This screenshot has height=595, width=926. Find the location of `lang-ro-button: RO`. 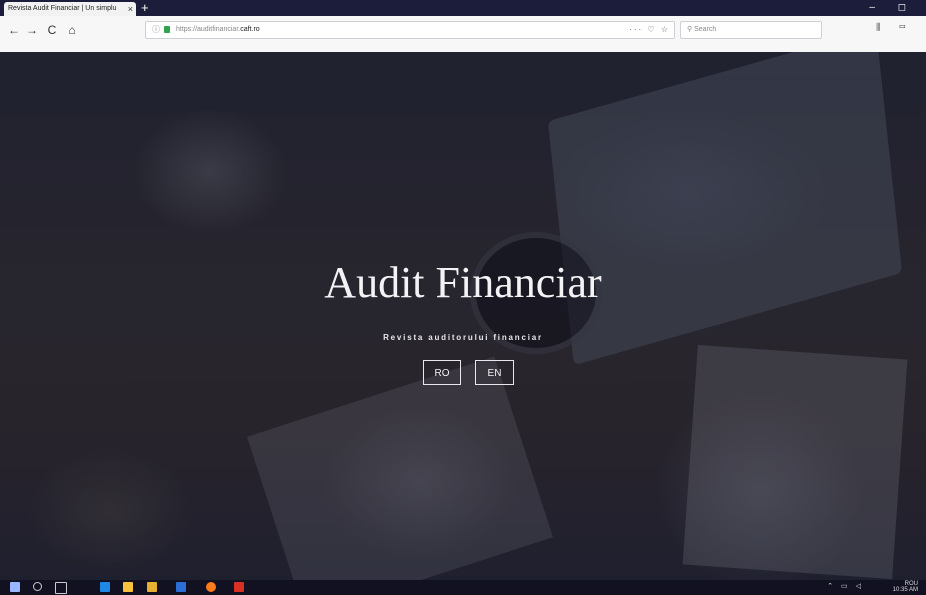

lang-ro-button: RO is located at coordinates (442, 372).